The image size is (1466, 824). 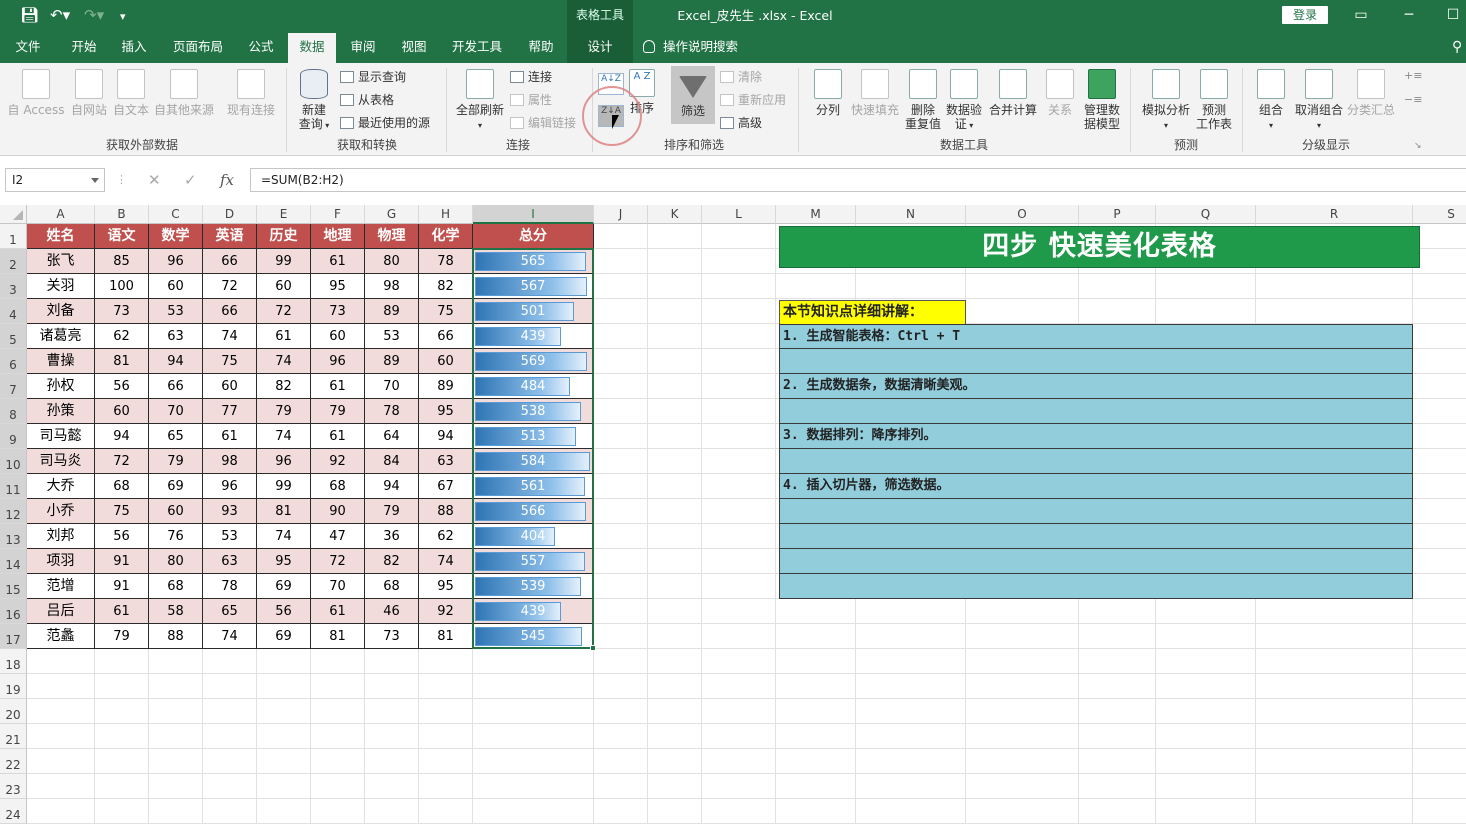 I want to click on from-text-button: 自文本, so click(x=131, y=93).